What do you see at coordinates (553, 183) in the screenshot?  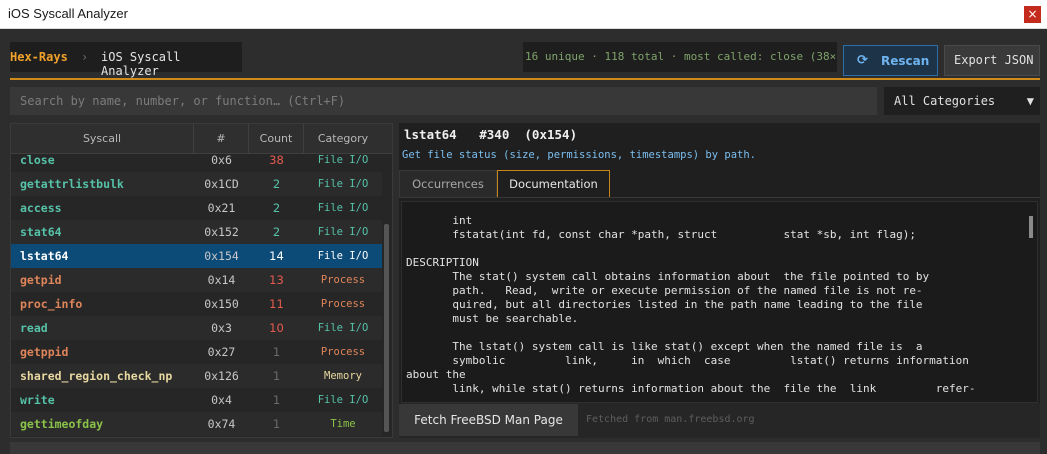 I see `tab-documentation: Documentation` at bounding box center [553, 183].